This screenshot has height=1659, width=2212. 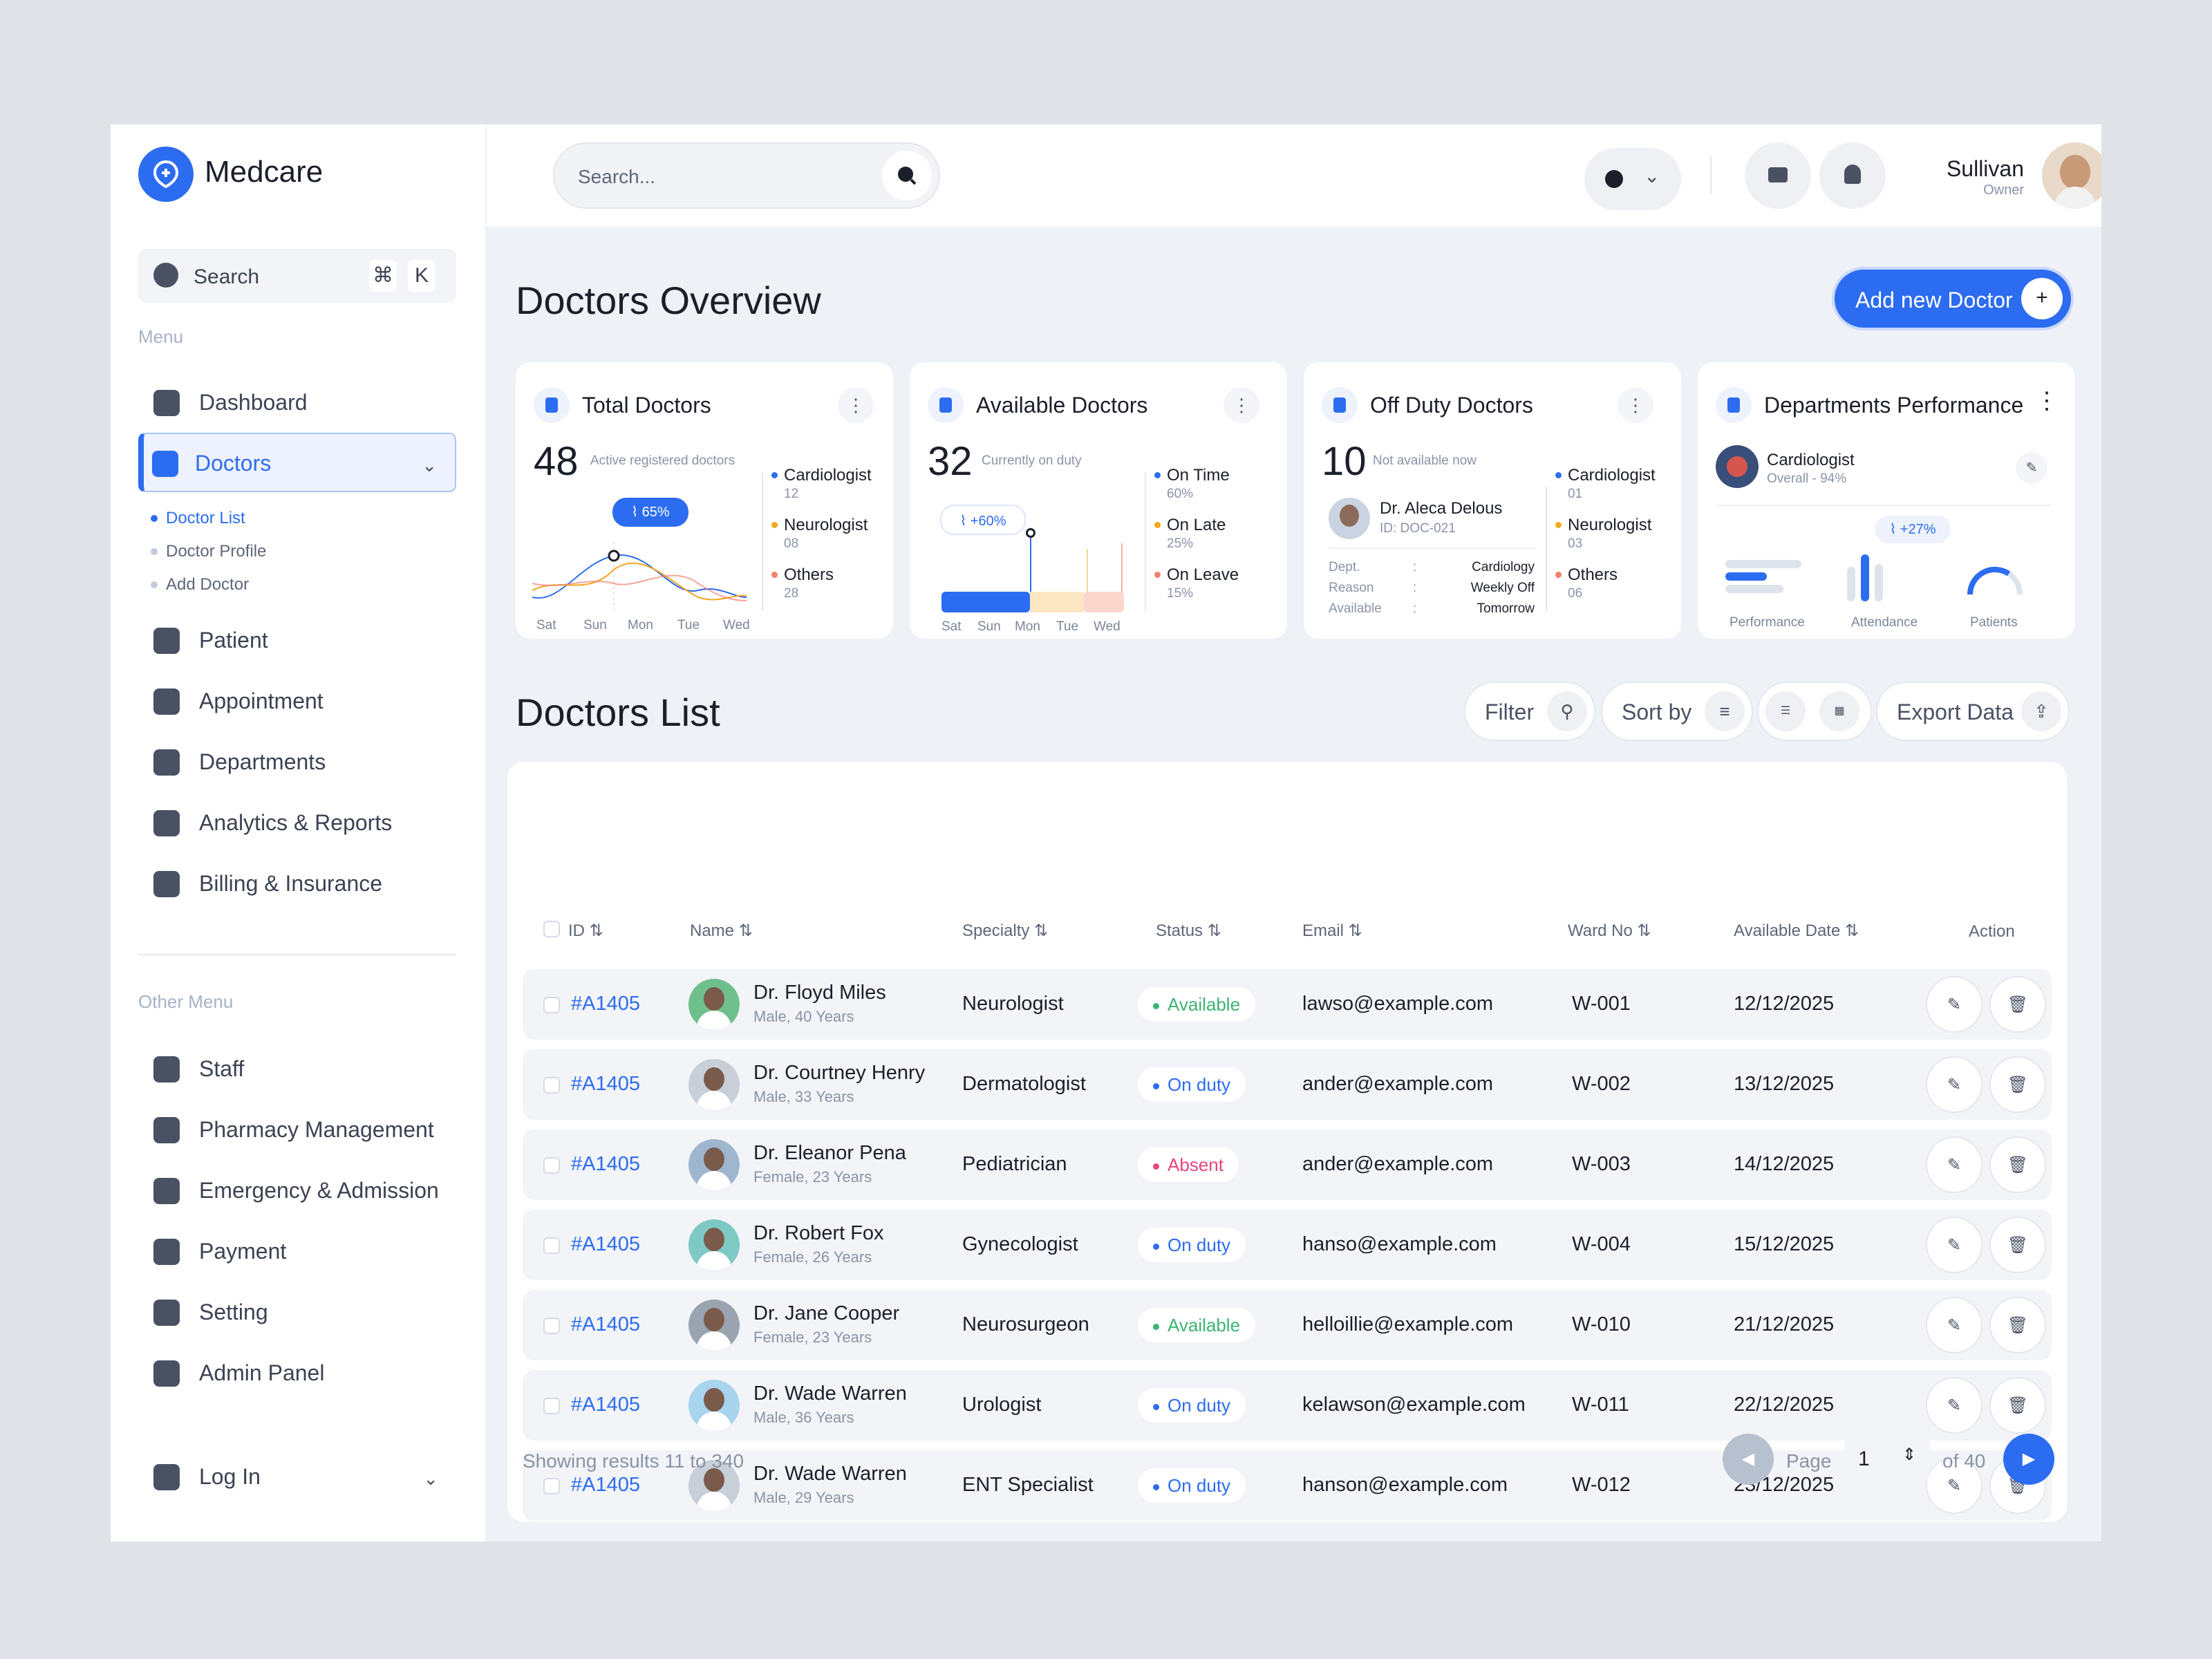 What do you see at coordinates (200, 584) in the screenshot?
I see `sub-add-doctor: Add Doctor` at bounding box center [200, 584].